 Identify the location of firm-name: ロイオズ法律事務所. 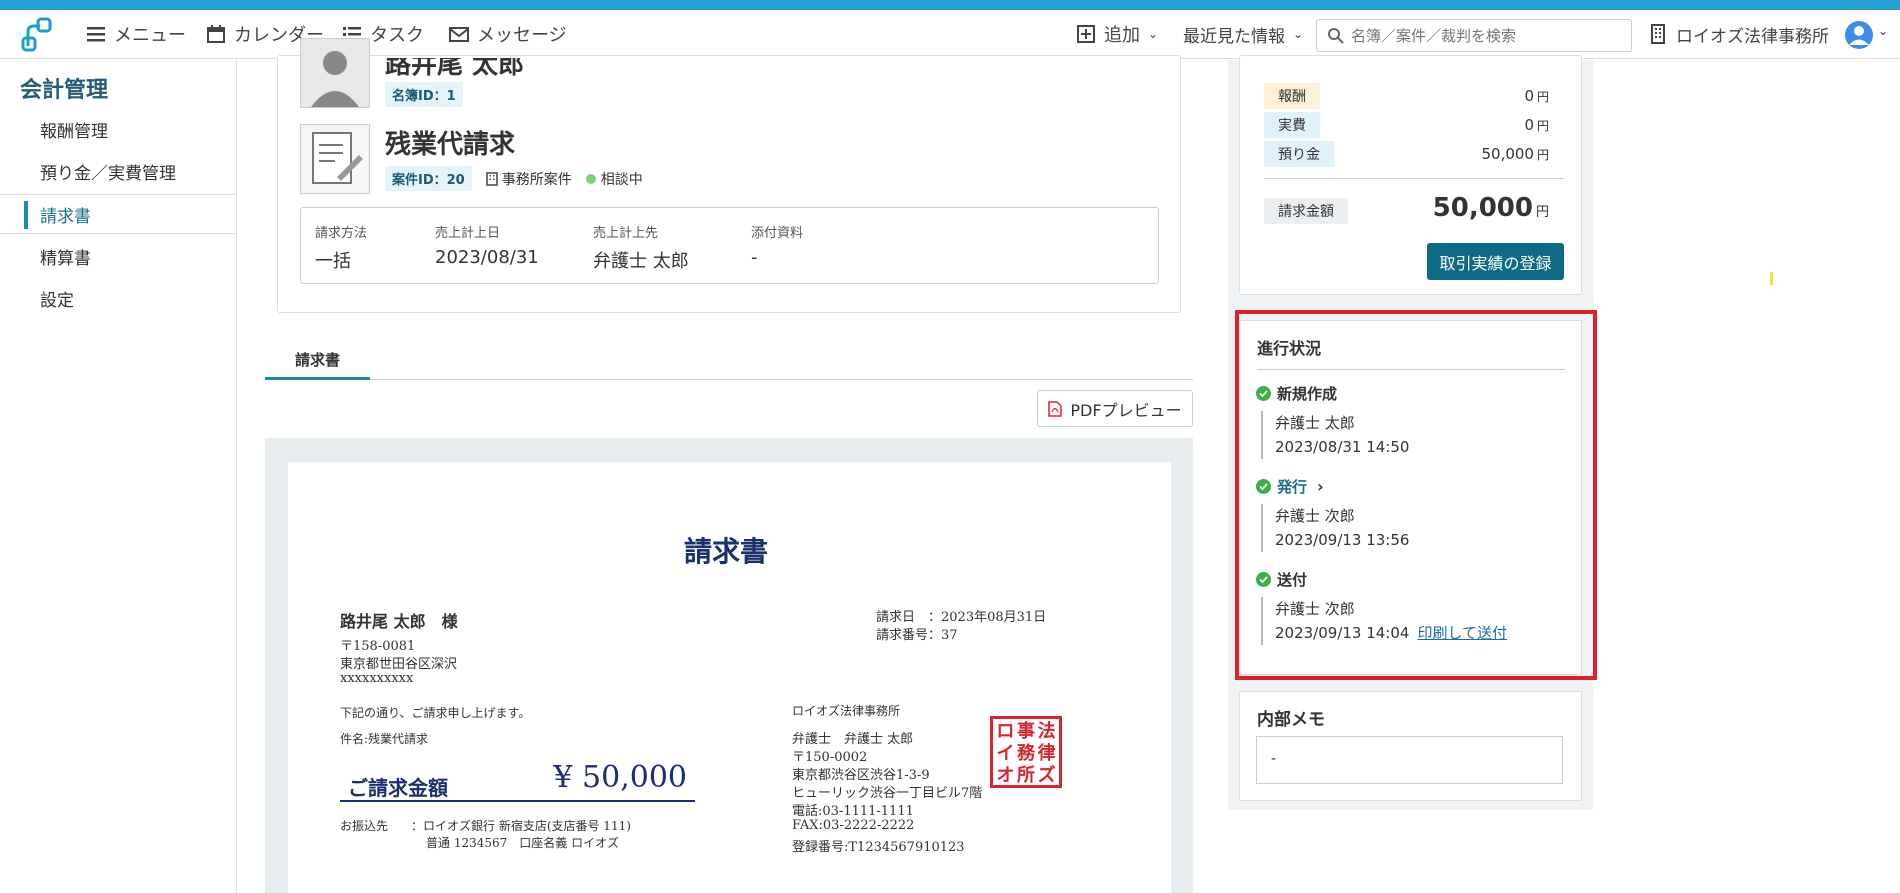
(846, 711).